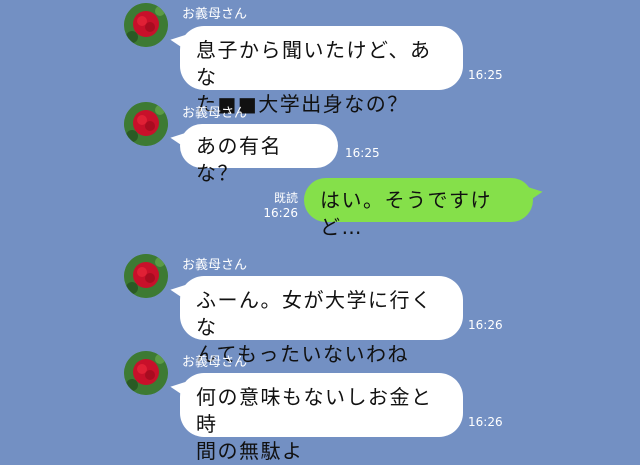  What do you see at coordinates (314, 63) in the screenshot?
I see `message-line: 息子から聞いたけど、あな` at bounding box center [314, 63].